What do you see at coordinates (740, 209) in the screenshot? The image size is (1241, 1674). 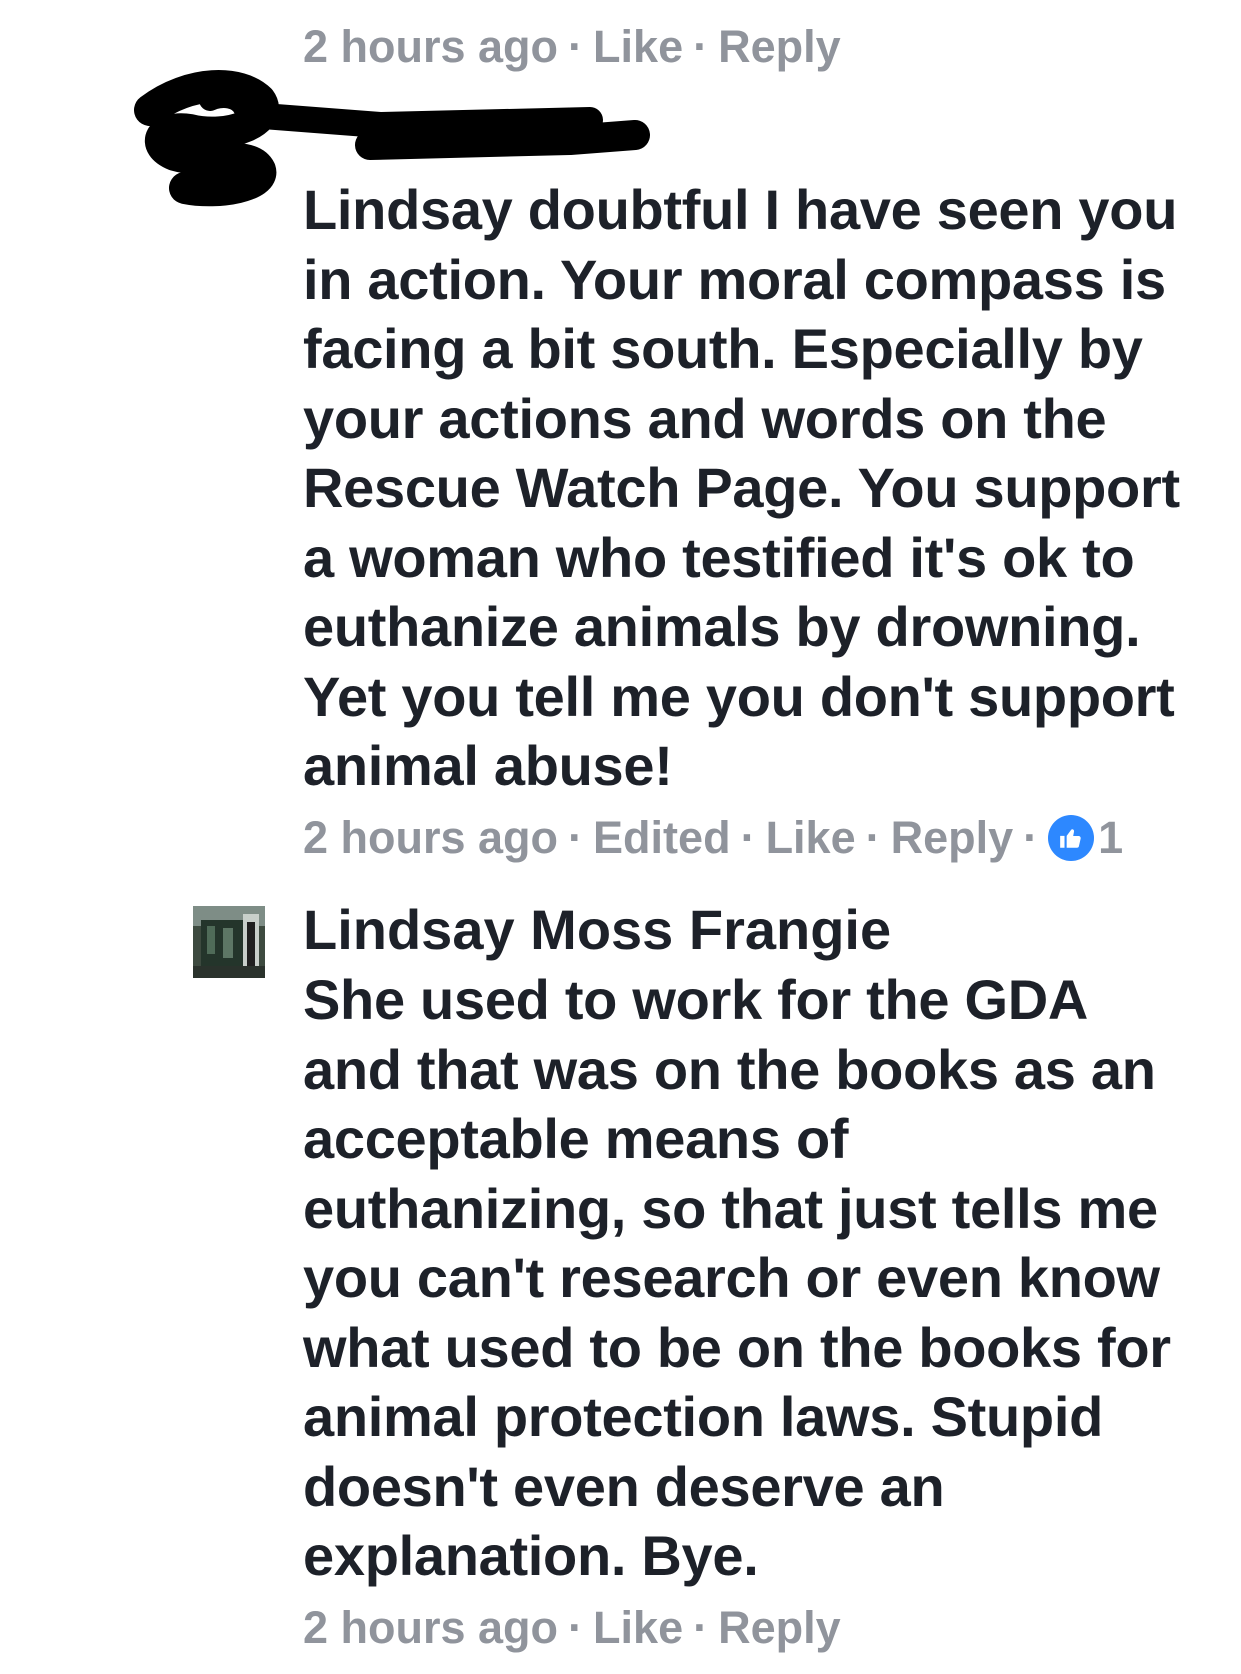 I see `comment-line: Lindsay doubtful I have seen you` at bounding box center [740, 209].